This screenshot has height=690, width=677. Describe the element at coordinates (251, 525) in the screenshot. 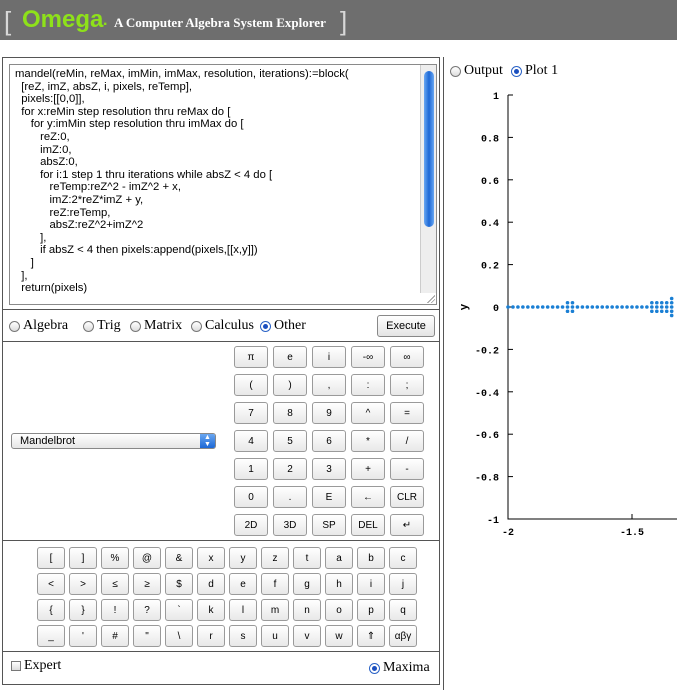

I see `keypad-button: 2D` at that location.